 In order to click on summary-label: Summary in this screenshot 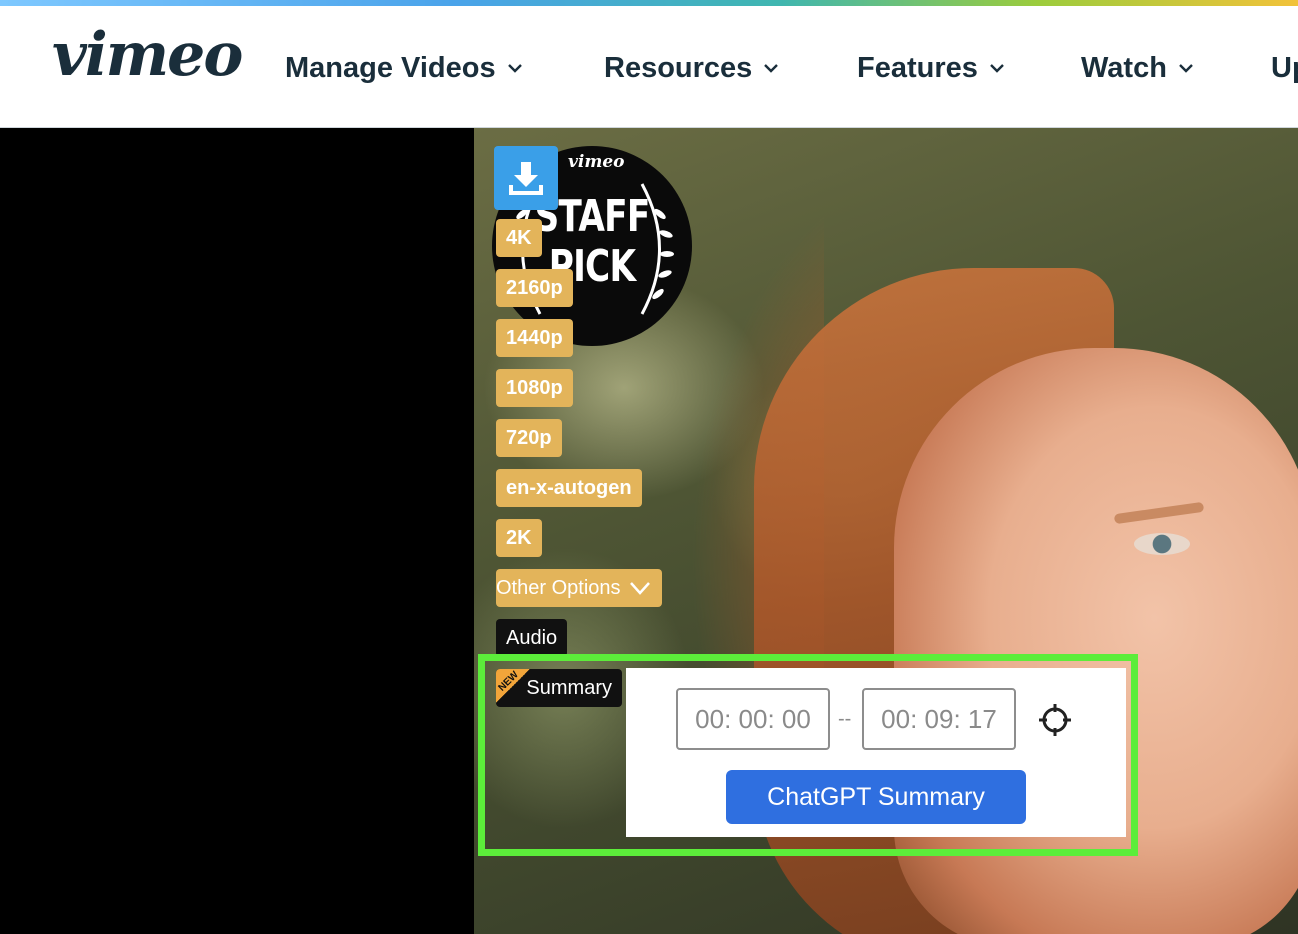, I will do `click(569, 687)`.